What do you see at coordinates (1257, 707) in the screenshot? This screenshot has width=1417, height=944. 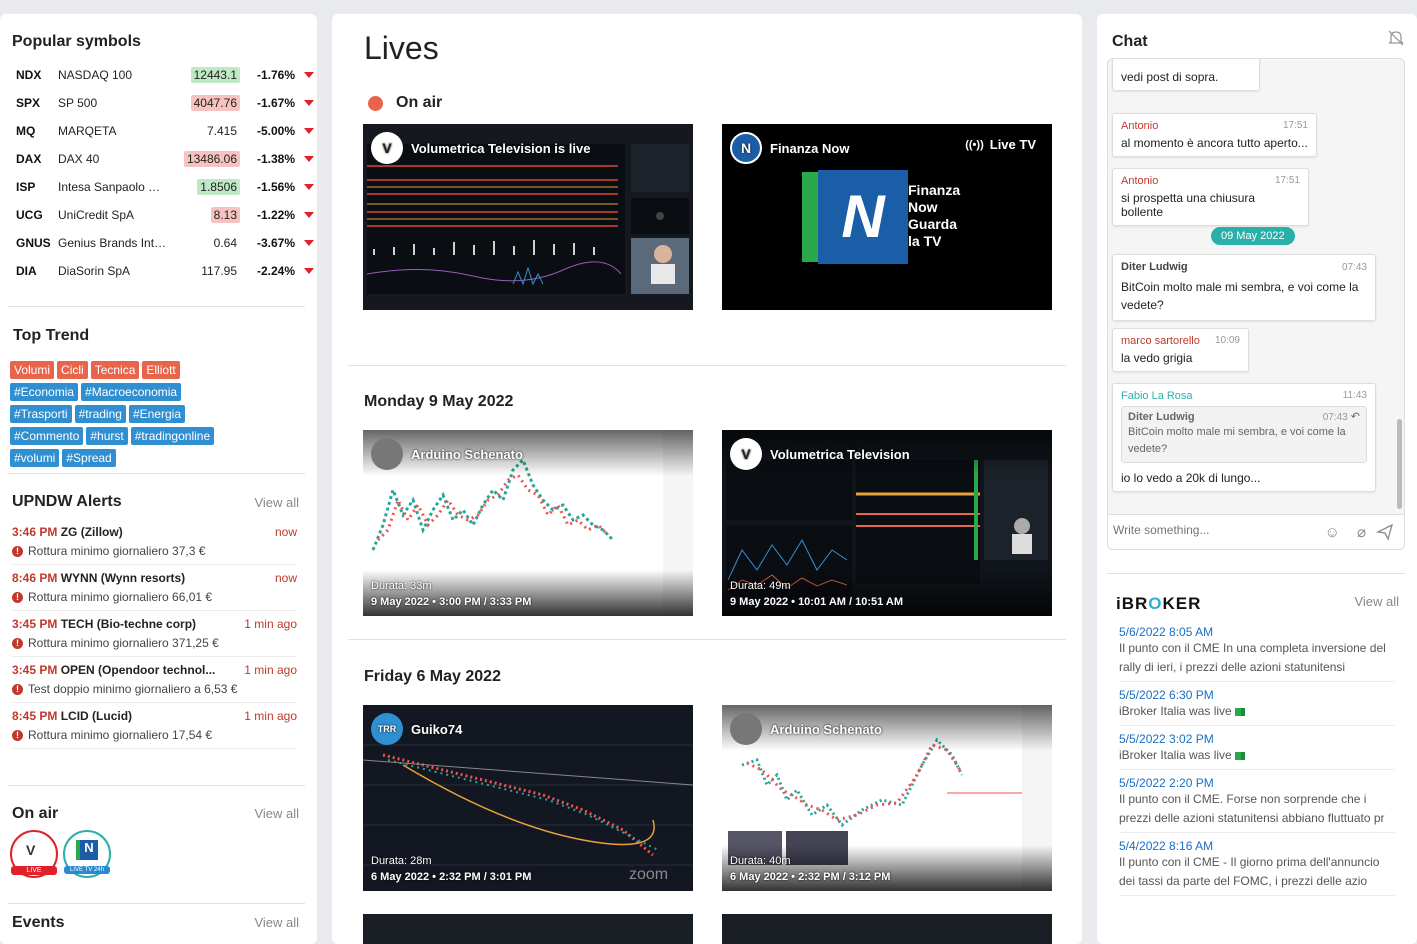 I see `news-item: 5/5/2022 6:30 PM iBroker Italia was live` at bounding box center [1257, 707].